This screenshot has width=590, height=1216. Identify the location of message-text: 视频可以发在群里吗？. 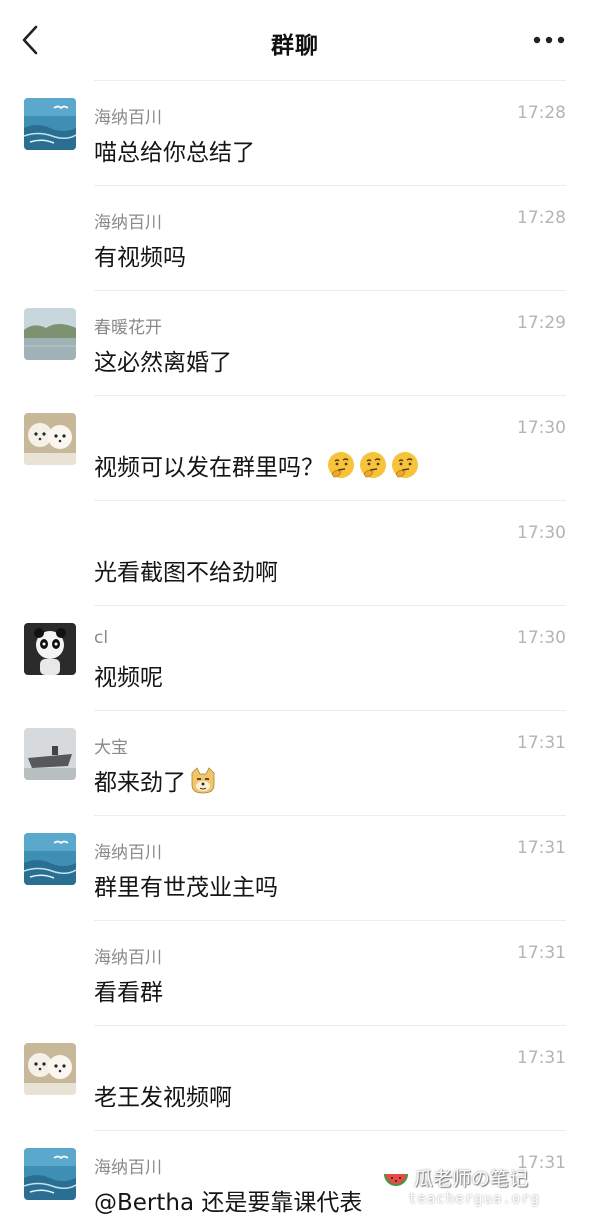
(257, 465).